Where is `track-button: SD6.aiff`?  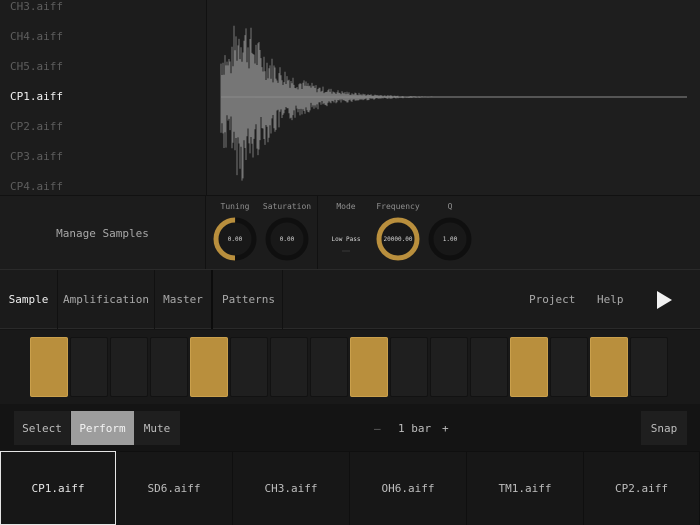 track-button: SD6.aiff is located at coordinates (174, 488).